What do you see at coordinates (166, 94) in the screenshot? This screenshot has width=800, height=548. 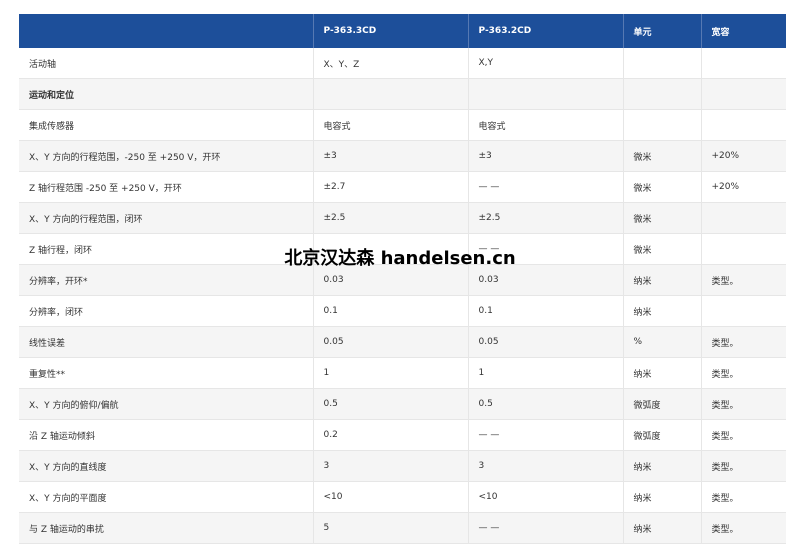 I see `parameter-cell: 运动和定位` at bounding box center [166, 94].